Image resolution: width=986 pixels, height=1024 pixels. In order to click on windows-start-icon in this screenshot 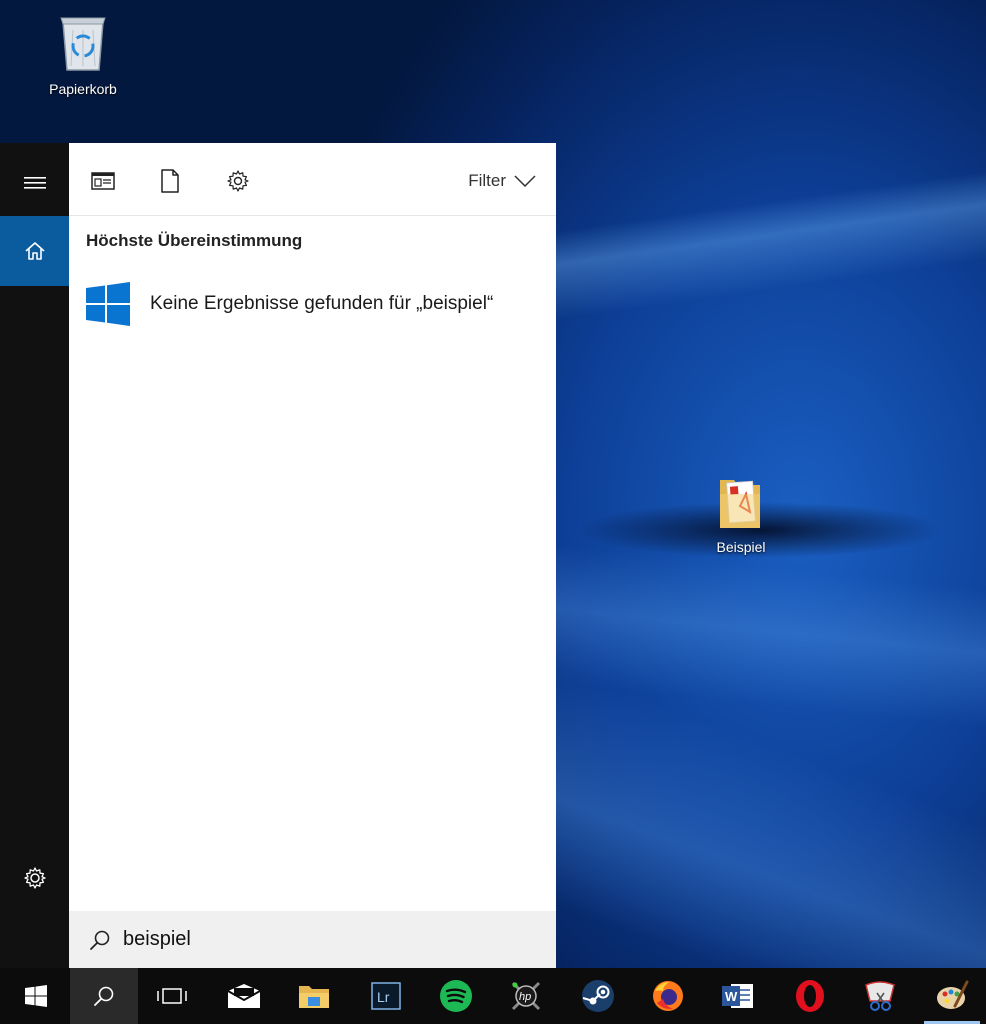, I will do `click(36, 996)`.